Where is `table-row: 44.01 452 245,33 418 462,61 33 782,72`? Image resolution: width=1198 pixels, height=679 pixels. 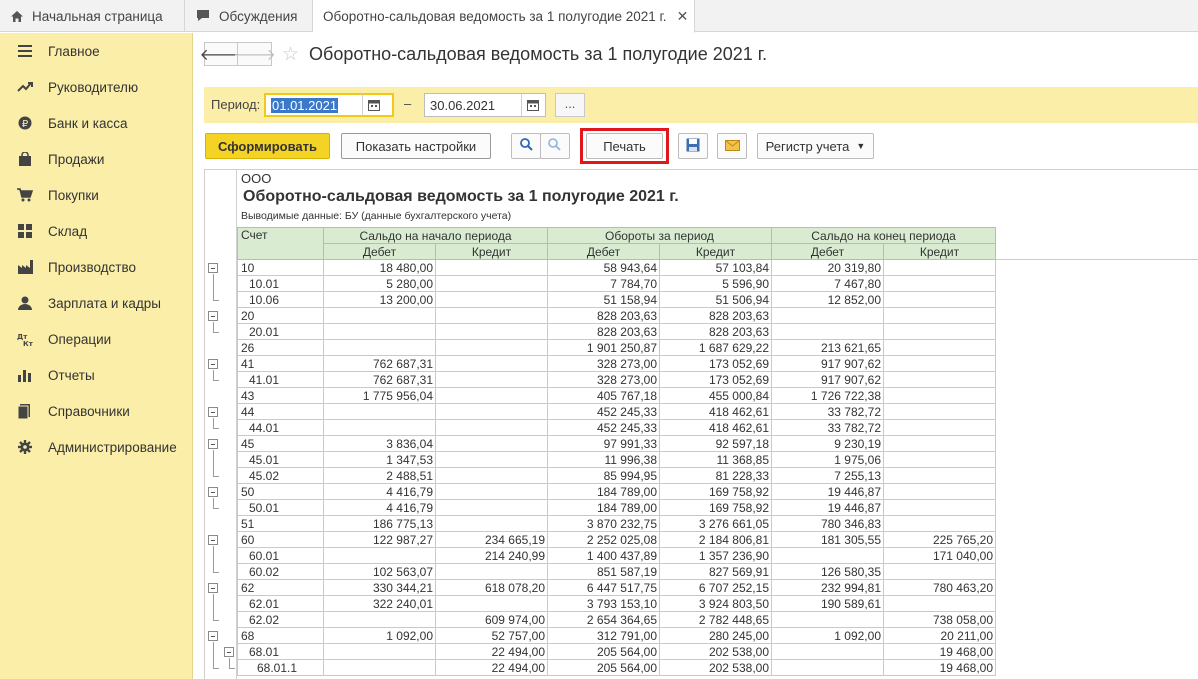 table-row: 44.01 452 245,33 418 462,61 33 782,72 is located at coordinates (616, 427).